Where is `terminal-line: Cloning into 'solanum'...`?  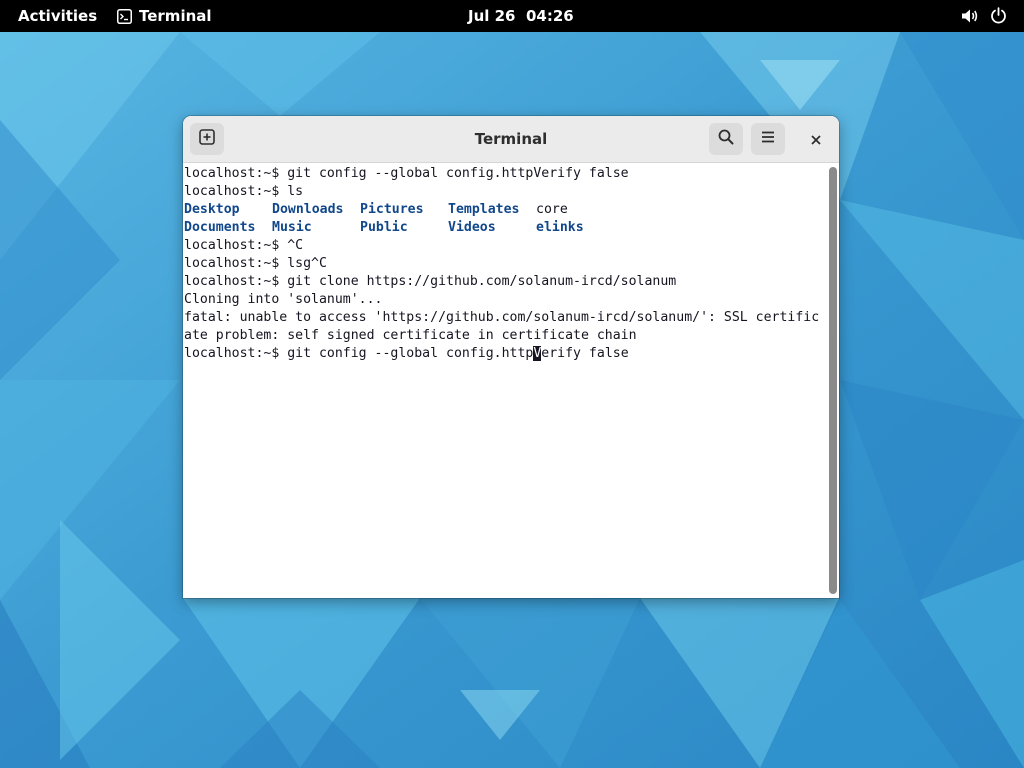 terminal-line: Cloning into 'solanum'... is located at coordinates (283, 299).